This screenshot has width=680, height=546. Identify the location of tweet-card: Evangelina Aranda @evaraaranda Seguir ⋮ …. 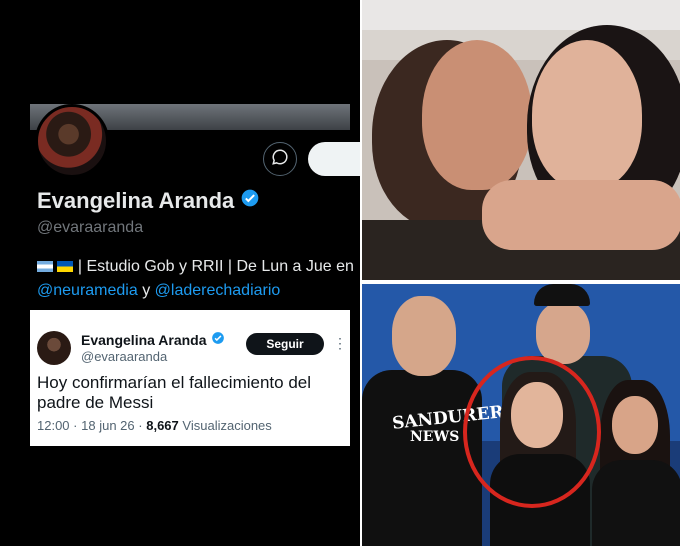
(190, 378).